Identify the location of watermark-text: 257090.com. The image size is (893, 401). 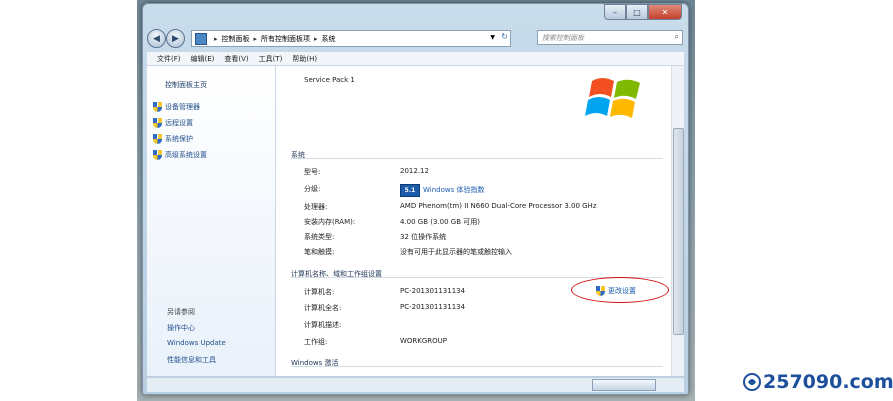
(828, 382).